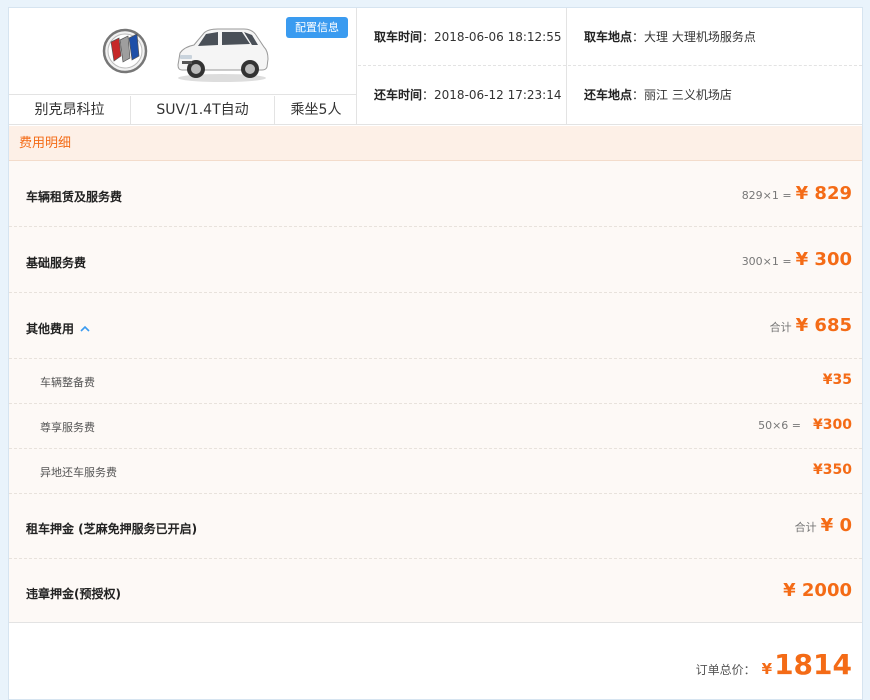 The width and height of the screenshot is (870, 700). What do you see at coordinates (823, 259) in the screenshot?
I see `fee-amount: ¥ 300` at bounding box center [823, 259].